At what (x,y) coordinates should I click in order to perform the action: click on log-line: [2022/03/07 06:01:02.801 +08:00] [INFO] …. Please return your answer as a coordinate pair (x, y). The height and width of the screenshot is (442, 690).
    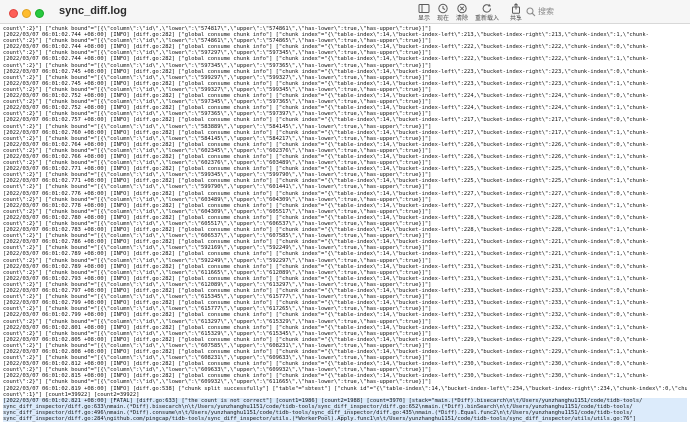
    Looking at the image, I should click on (326, 327).